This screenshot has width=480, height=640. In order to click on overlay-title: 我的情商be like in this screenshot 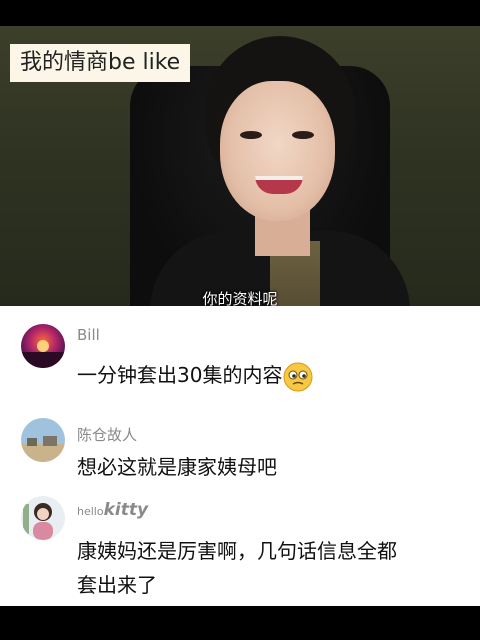, I will do `click(100, 63)`.